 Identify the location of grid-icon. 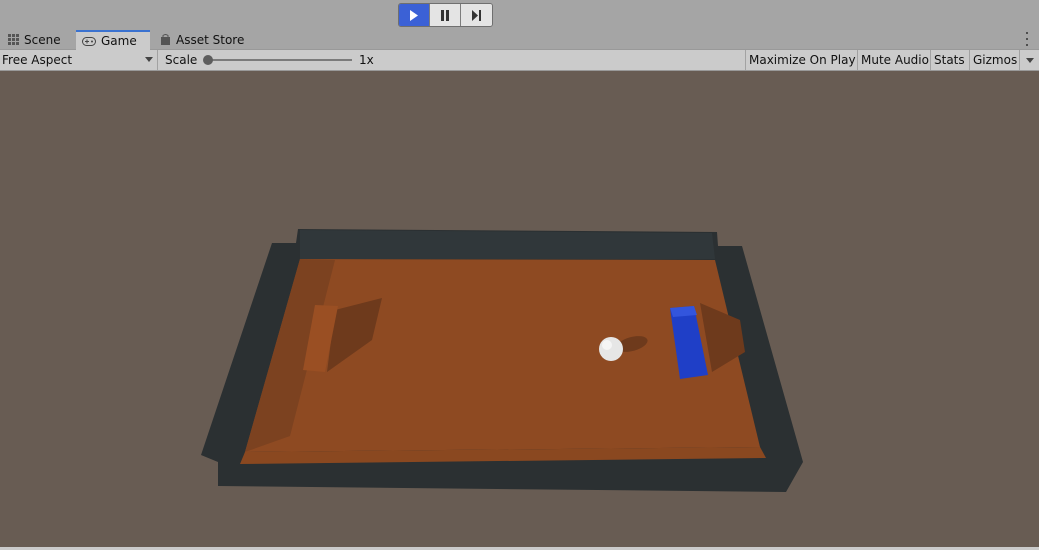
(13, 39).